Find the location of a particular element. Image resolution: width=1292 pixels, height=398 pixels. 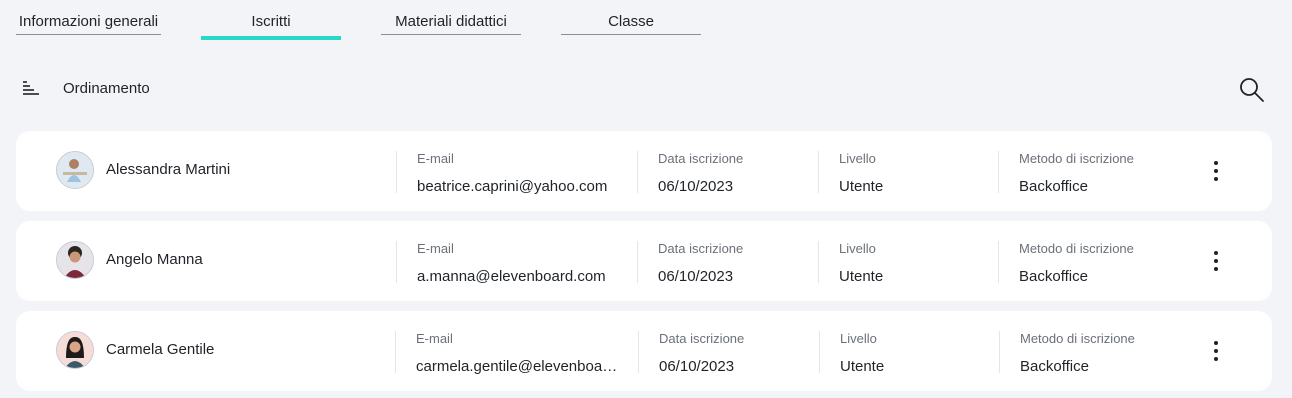

sort-label: Ordinamento is located at coordinates (106, 88).